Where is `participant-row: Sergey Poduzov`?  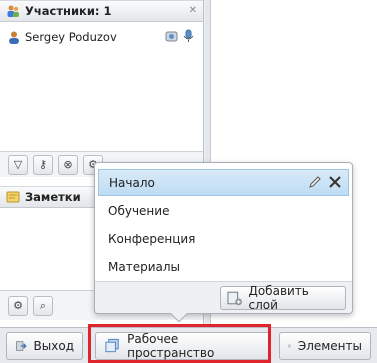 participant-row: Sergey Poduzov is located at coordinates (101, 37).